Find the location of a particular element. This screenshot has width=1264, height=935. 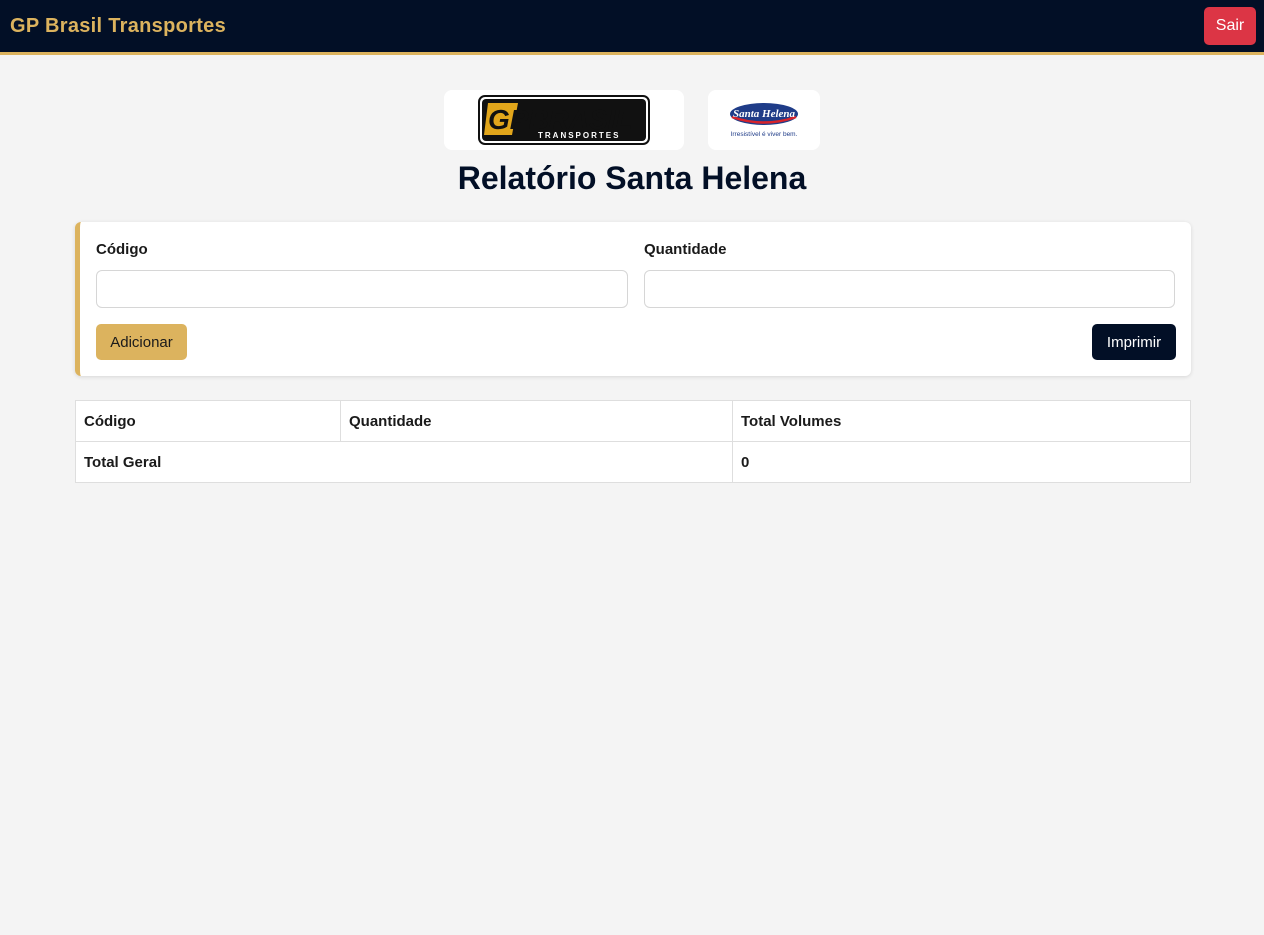

santa-helena-logo-image: Santa Helena Irresistível é viver bem. is located at coordinates (764, 120).